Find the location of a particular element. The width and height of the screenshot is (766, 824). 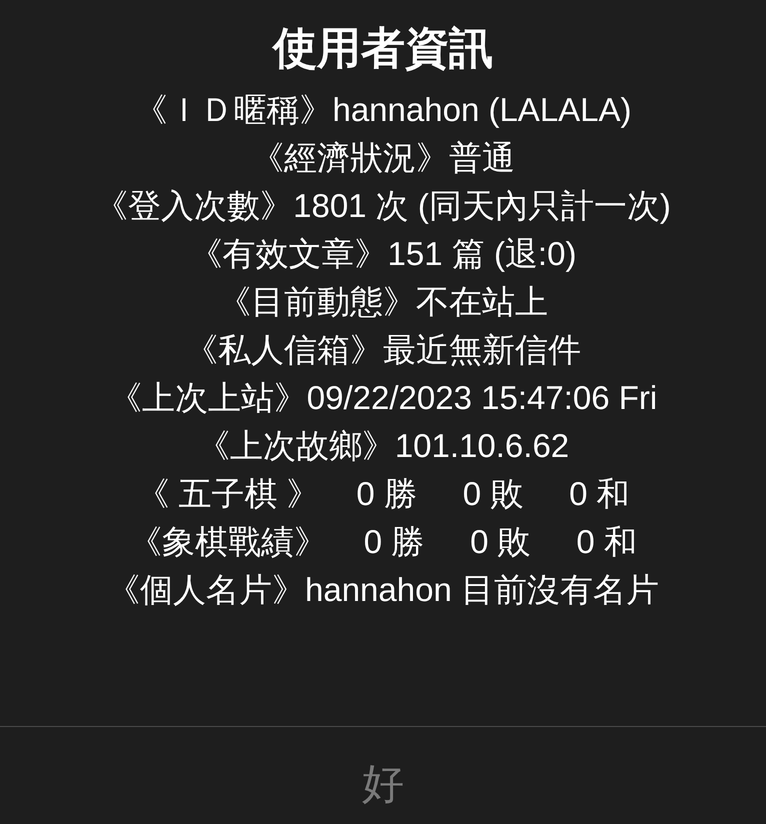

info-line: 《個人名片》hannahon 目前沒有名片 is located at coordinates (383, 590).